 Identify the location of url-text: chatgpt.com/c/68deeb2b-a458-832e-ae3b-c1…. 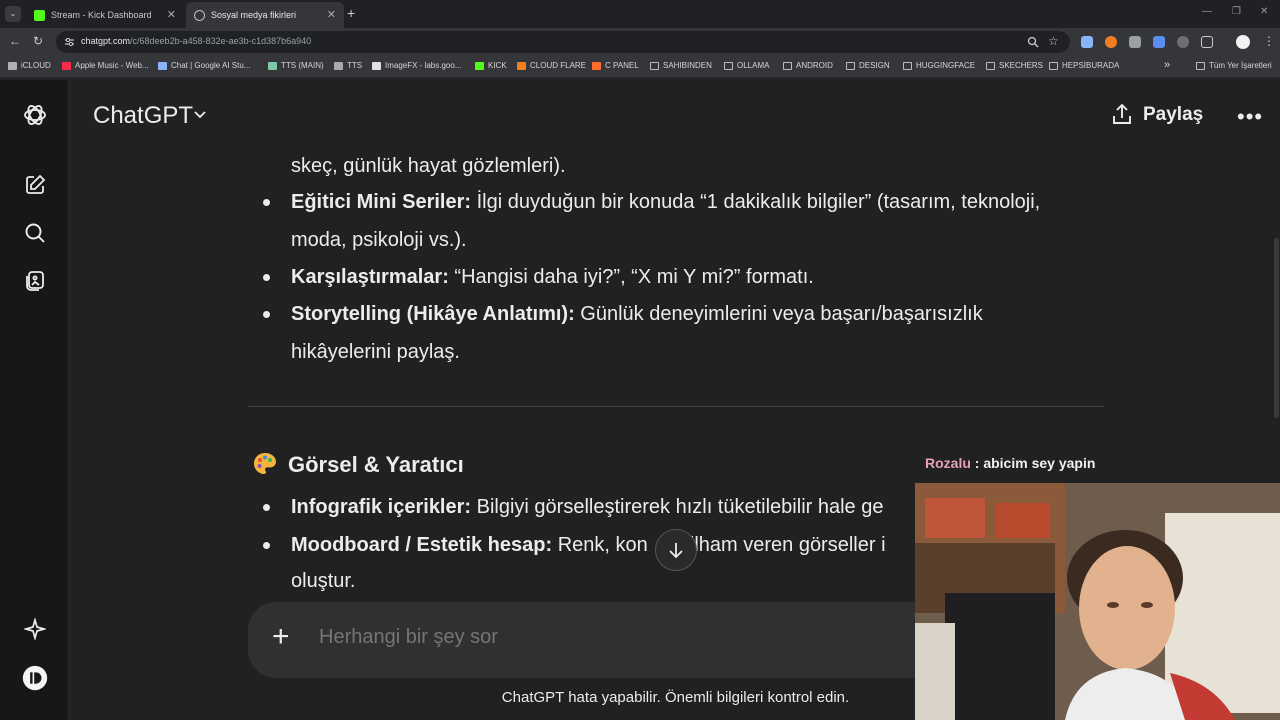
(196, 41).